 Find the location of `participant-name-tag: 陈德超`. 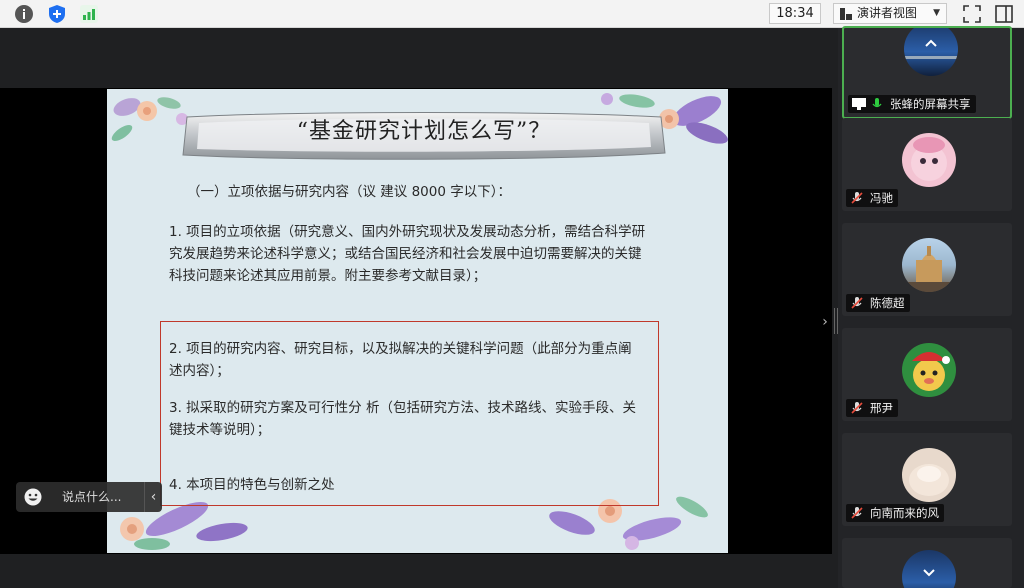

participant-name-tag: 陈德超 is located at coordinates (878, 303).